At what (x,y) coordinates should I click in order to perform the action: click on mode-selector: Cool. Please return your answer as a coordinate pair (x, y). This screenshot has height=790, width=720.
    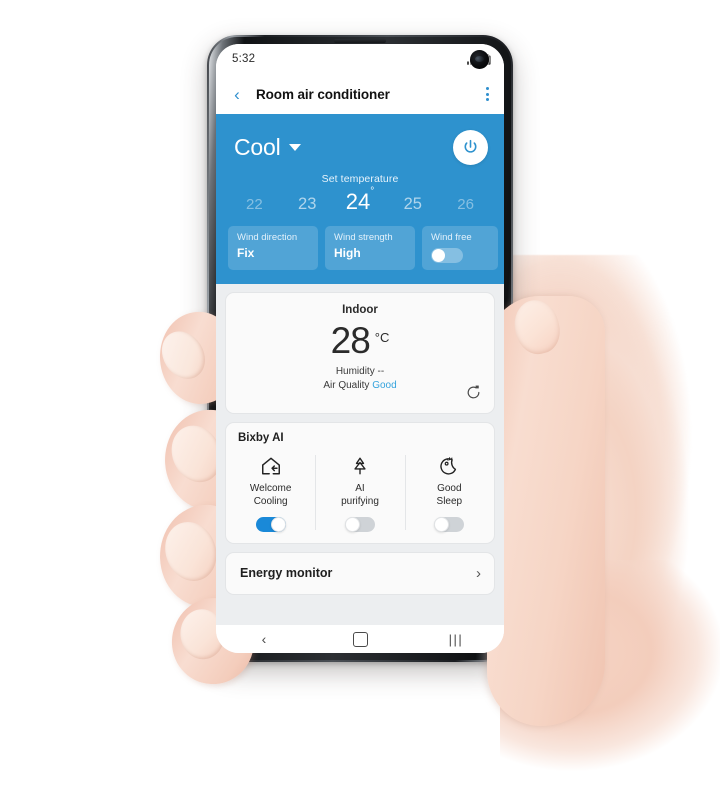
    Looking at the image, I should click on (267, 147).